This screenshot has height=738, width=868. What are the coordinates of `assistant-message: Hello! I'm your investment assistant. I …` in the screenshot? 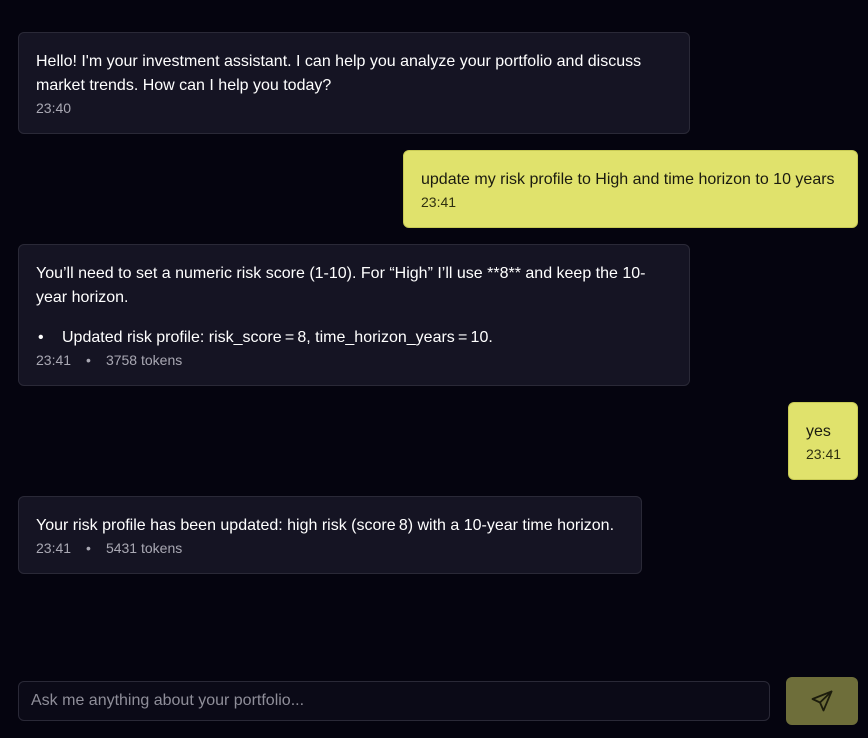 It's located at (354, 83).